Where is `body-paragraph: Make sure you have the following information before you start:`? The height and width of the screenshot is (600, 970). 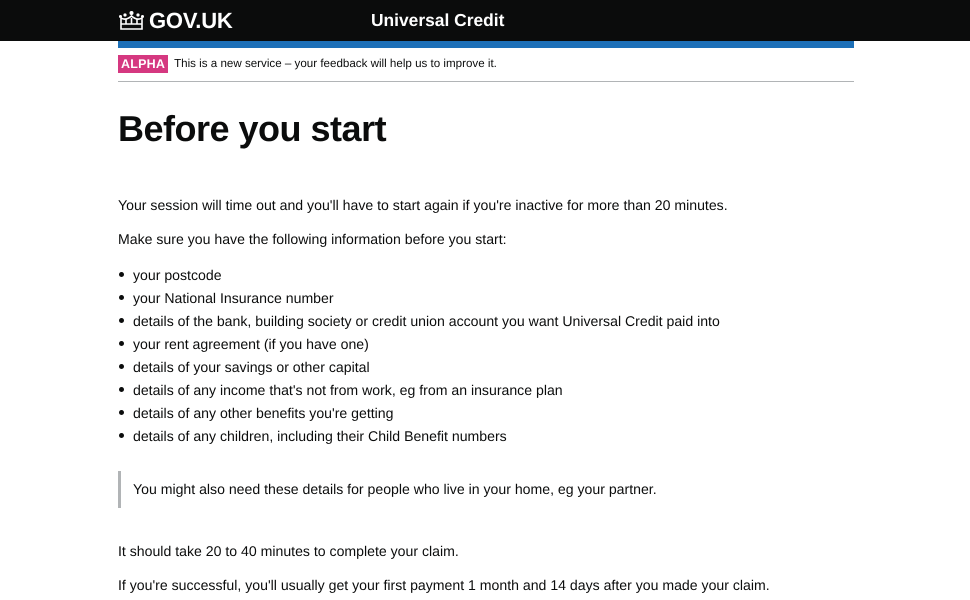
body-paragraph: Make sure you have the following information before you start: is located at coordinates (313, 239).